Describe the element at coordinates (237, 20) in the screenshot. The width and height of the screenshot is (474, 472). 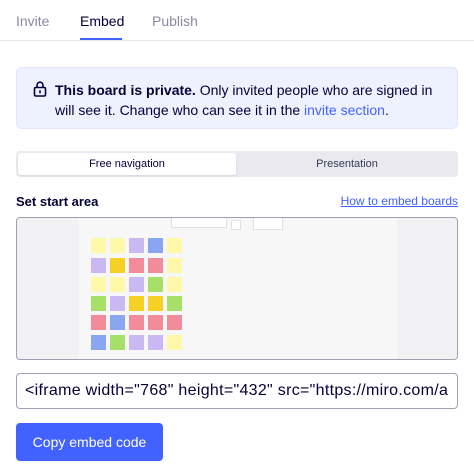
I see `share-tabs: Invite Embed Publish` at that location.